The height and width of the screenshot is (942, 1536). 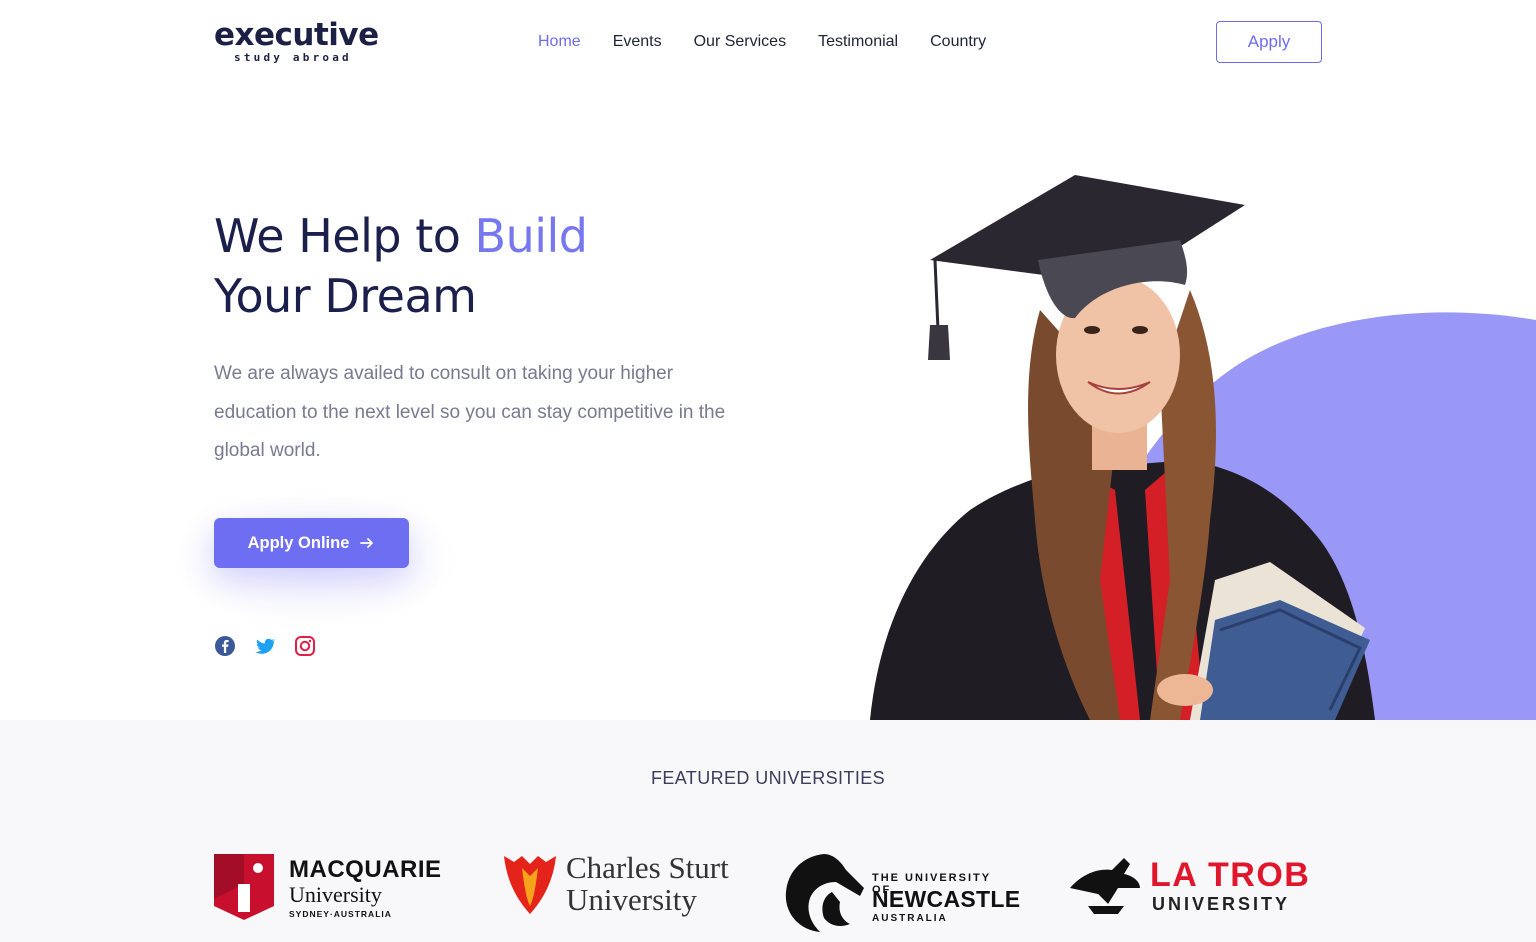 What do you see at coordinates (637, 42) in the screenshot?
I see `nav-item-events: Events` at bounding box center [637, 42].